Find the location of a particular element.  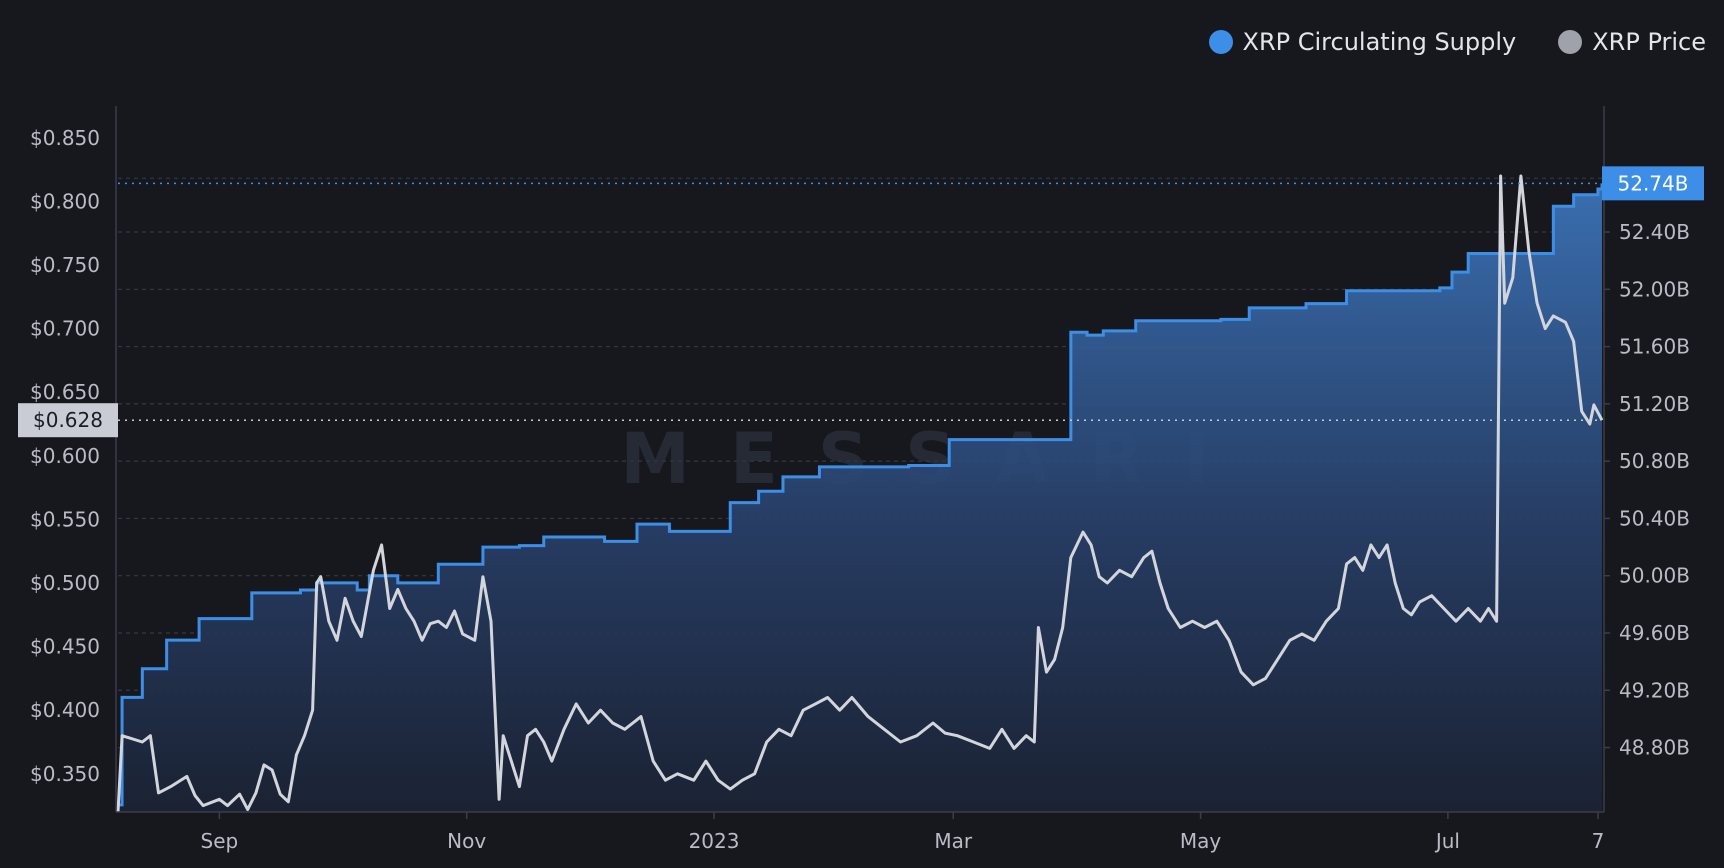

left-tick-label: $0.850 is located at coordinates (65, 138).